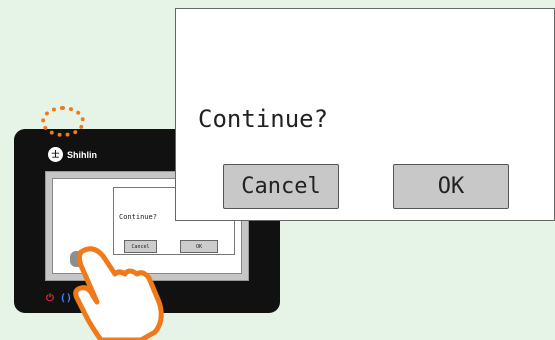  What do you see at coordinates (63, 121) in the screenshot?
I see `press-highlight-ring` at bounding box center [63, 121].